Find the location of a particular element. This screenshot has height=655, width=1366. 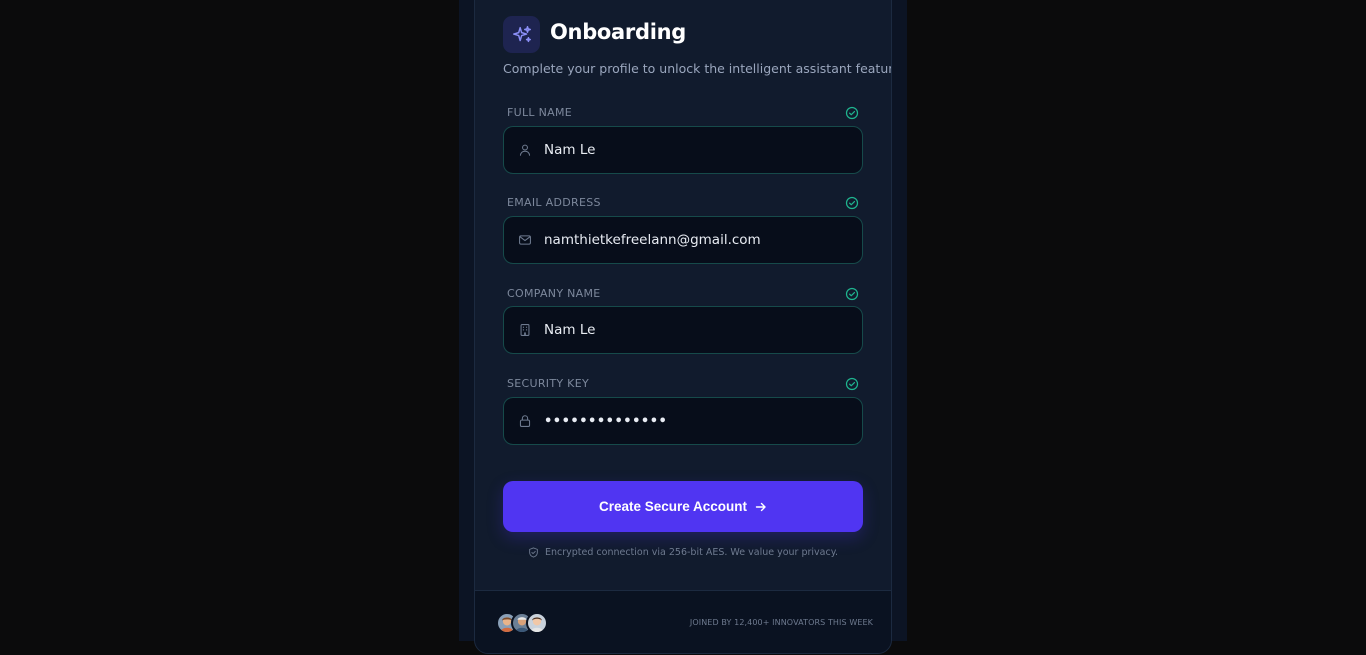

email-value: namthietkefreelann@gmail.com is located at coordinates (652, 240).